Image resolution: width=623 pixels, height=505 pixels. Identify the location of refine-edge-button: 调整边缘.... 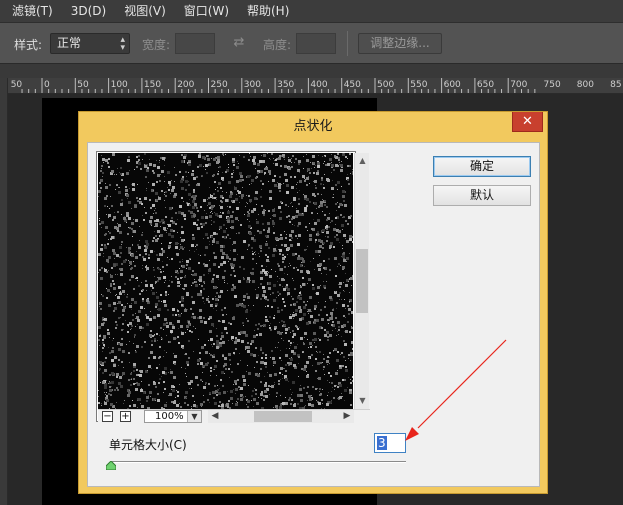
(400, 43).